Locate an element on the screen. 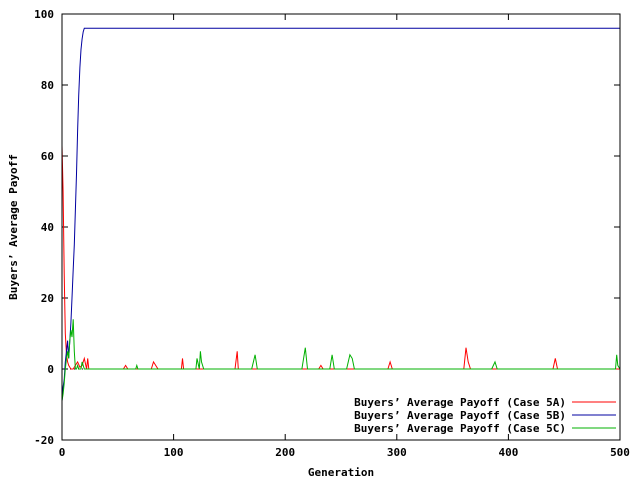 The width and height of the screenshot is (640, 480). x-tick-label: 100 is located at coordinates (174, 452).